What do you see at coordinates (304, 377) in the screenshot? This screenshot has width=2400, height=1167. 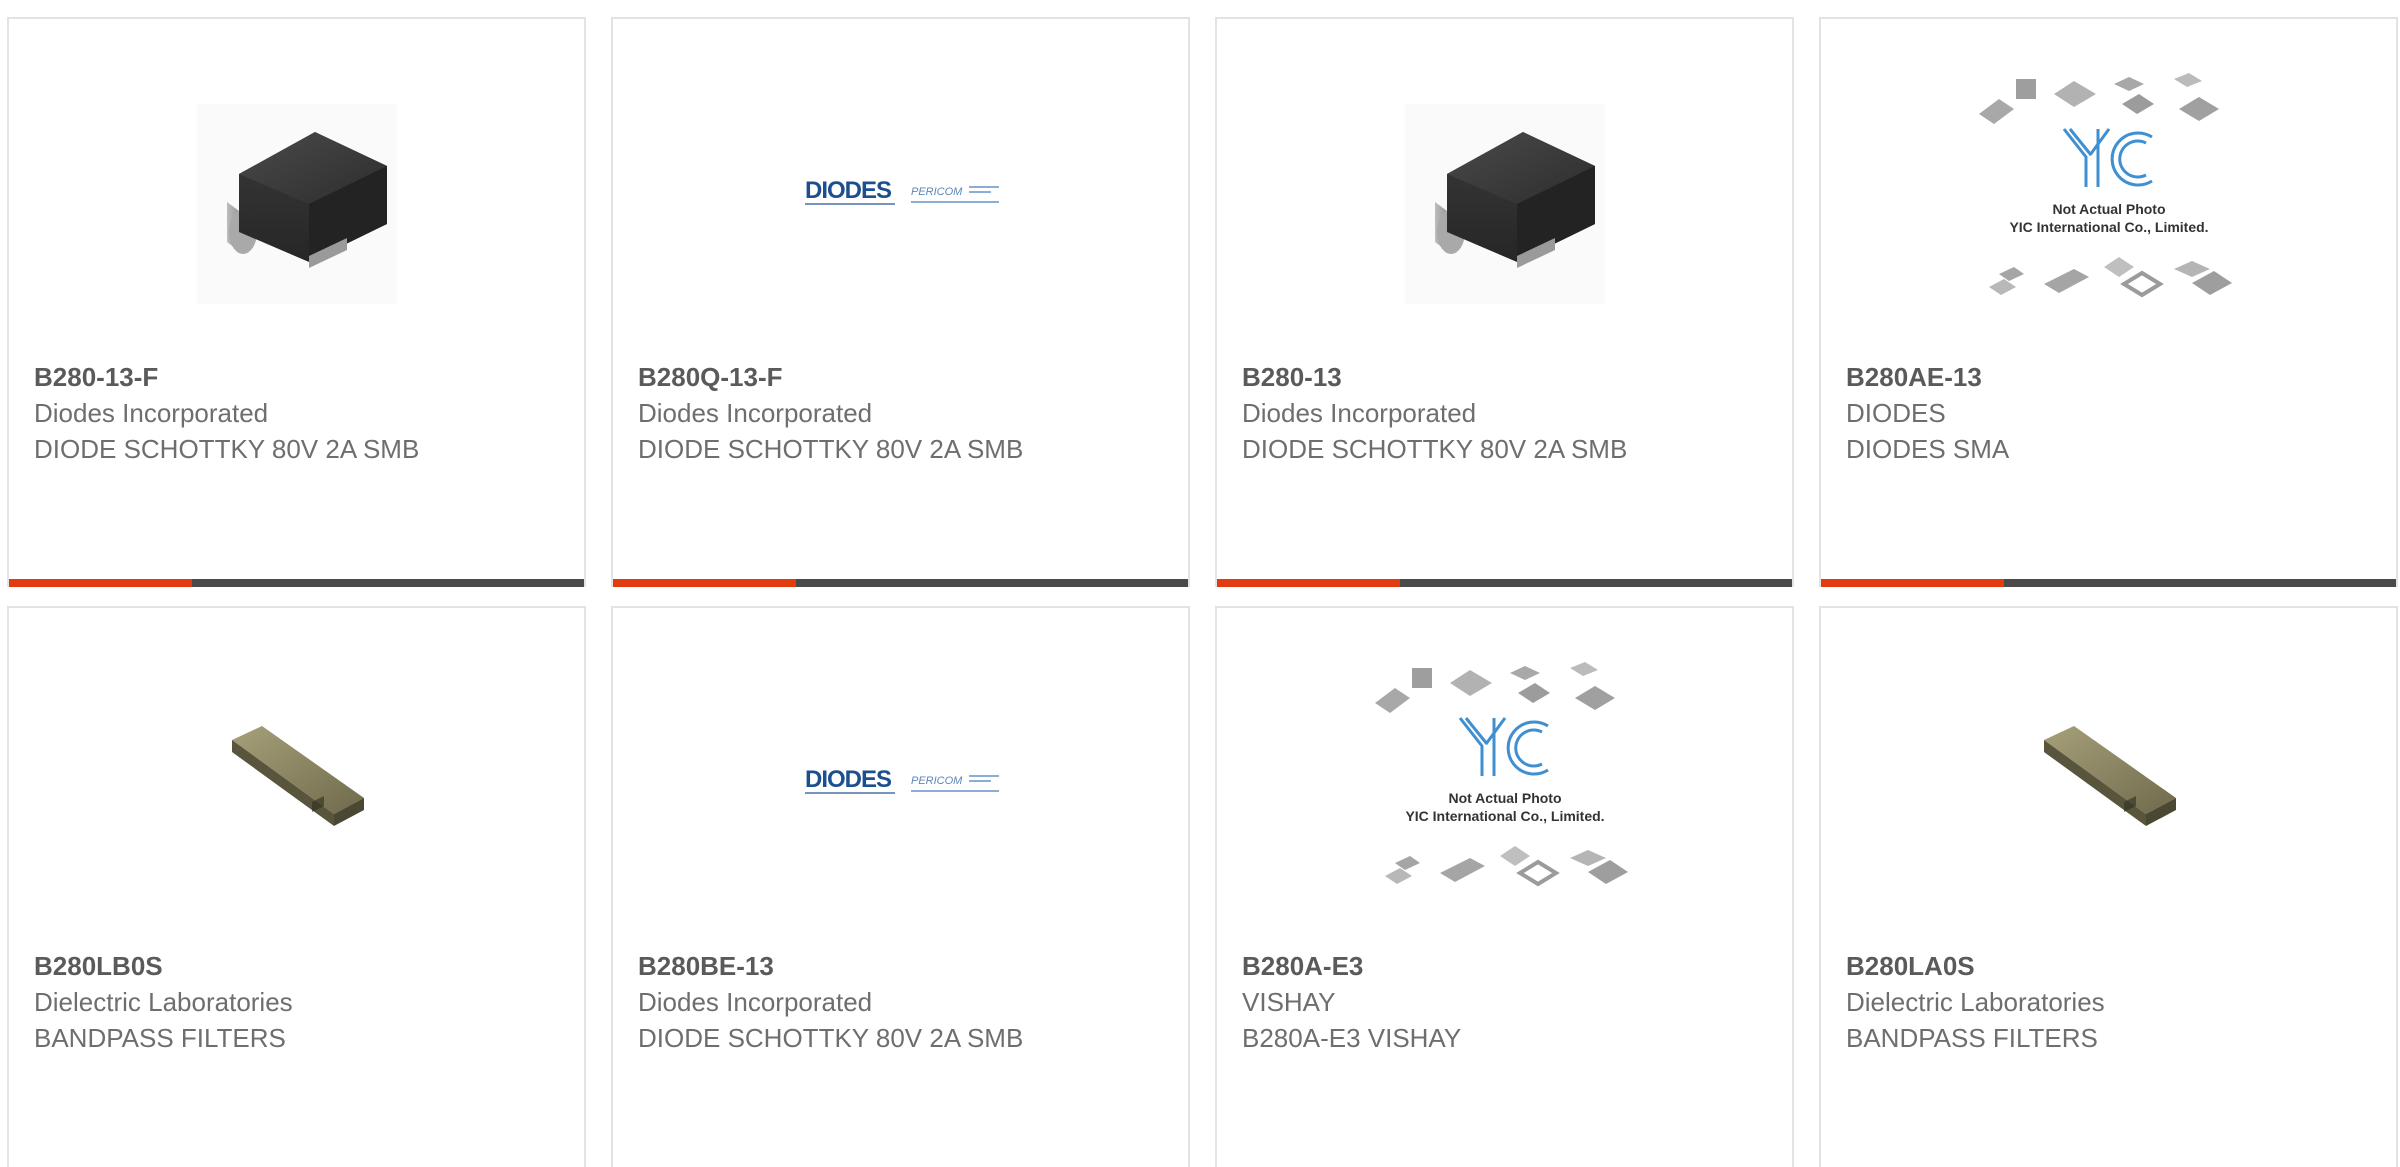 I see `part-number: B280-13-F` at bounding box center [304, 377].